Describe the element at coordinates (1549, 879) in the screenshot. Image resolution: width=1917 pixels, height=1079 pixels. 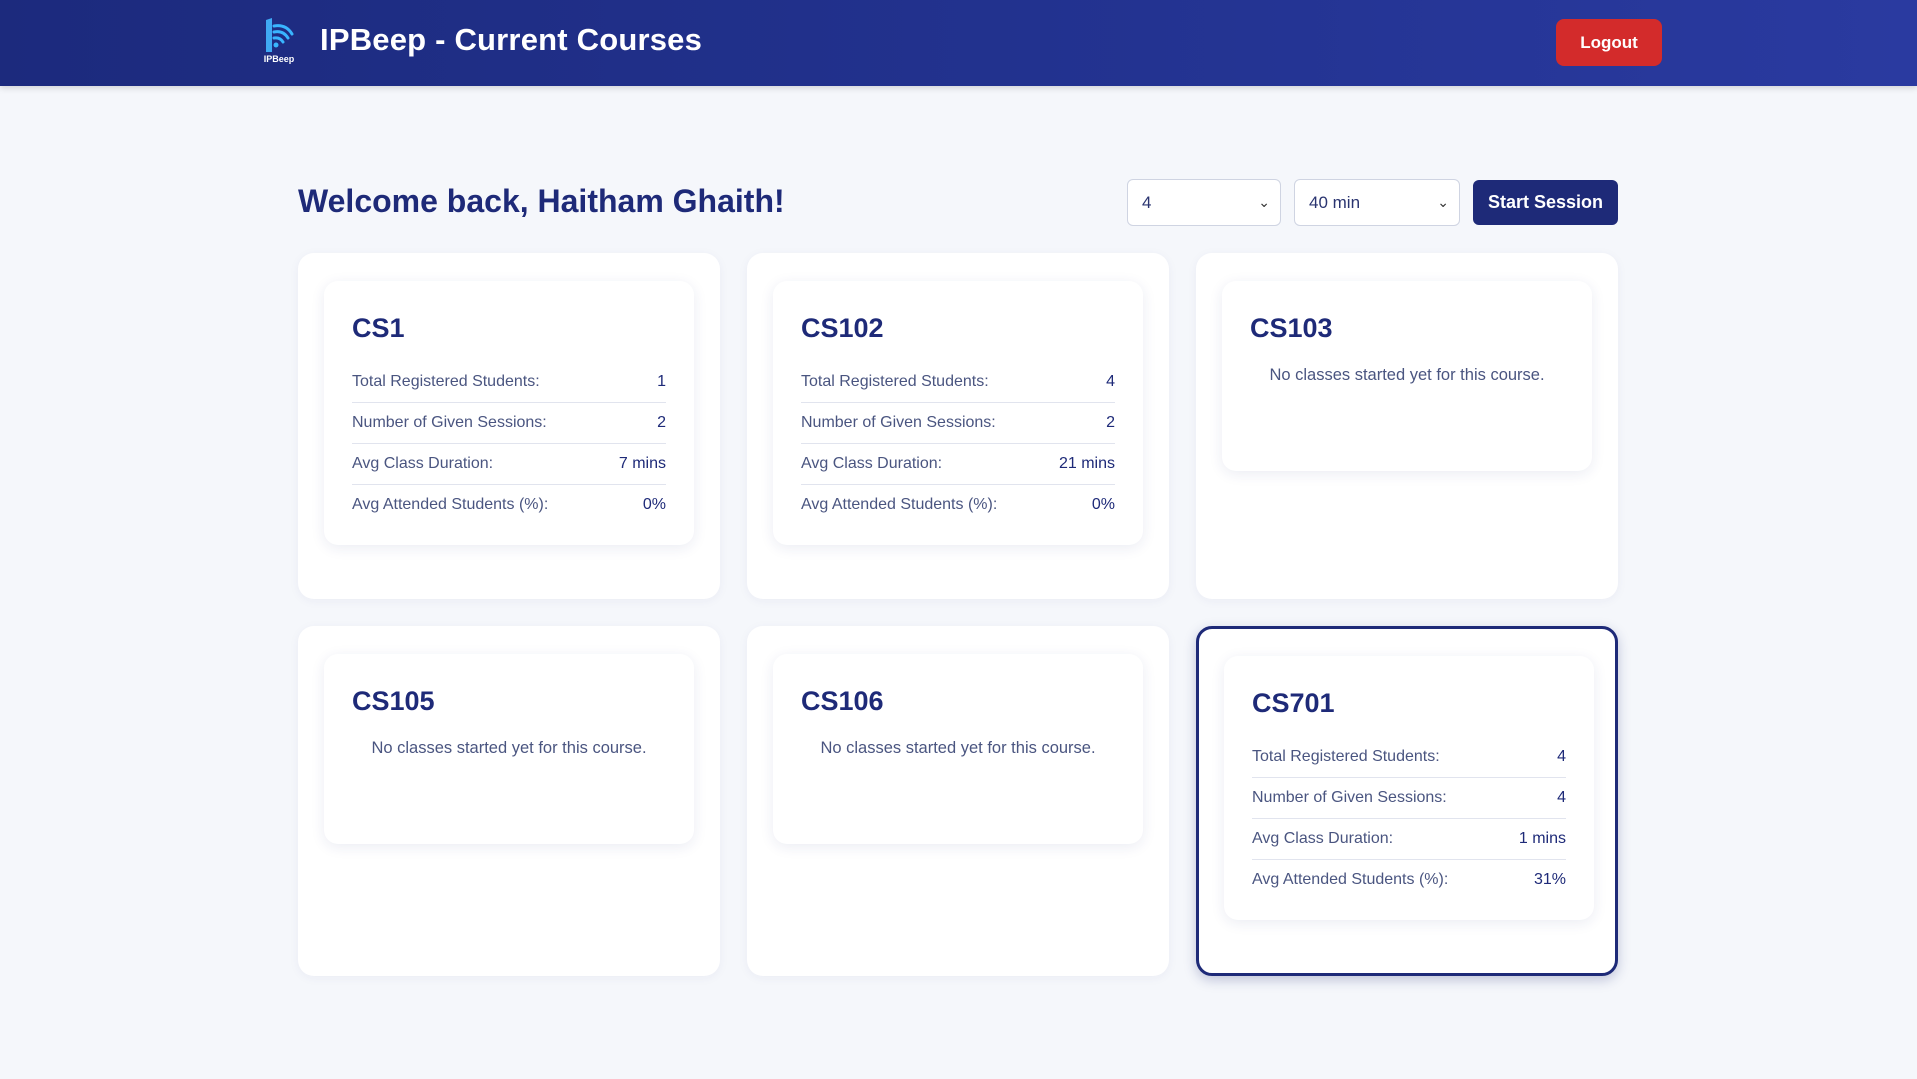
I see `stat-value: 31%` at that location.